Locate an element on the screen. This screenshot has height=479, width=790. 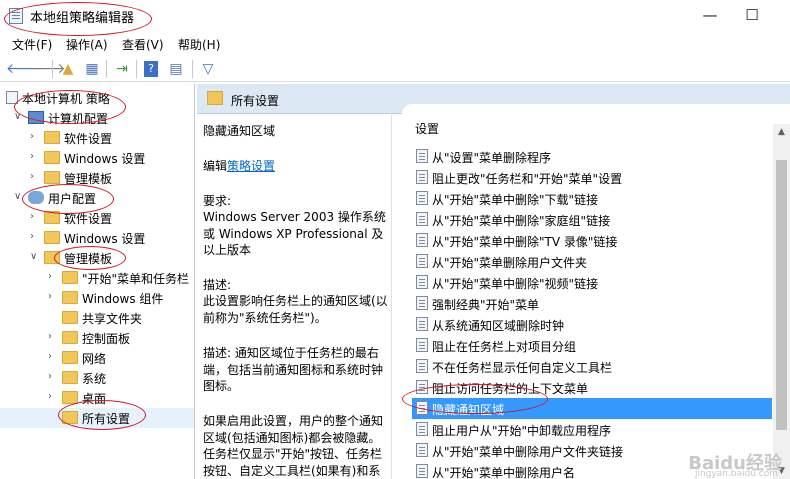
description-text: 按钮、自定义工具栏(如果有)和系 is located at coordinates (292, 471).